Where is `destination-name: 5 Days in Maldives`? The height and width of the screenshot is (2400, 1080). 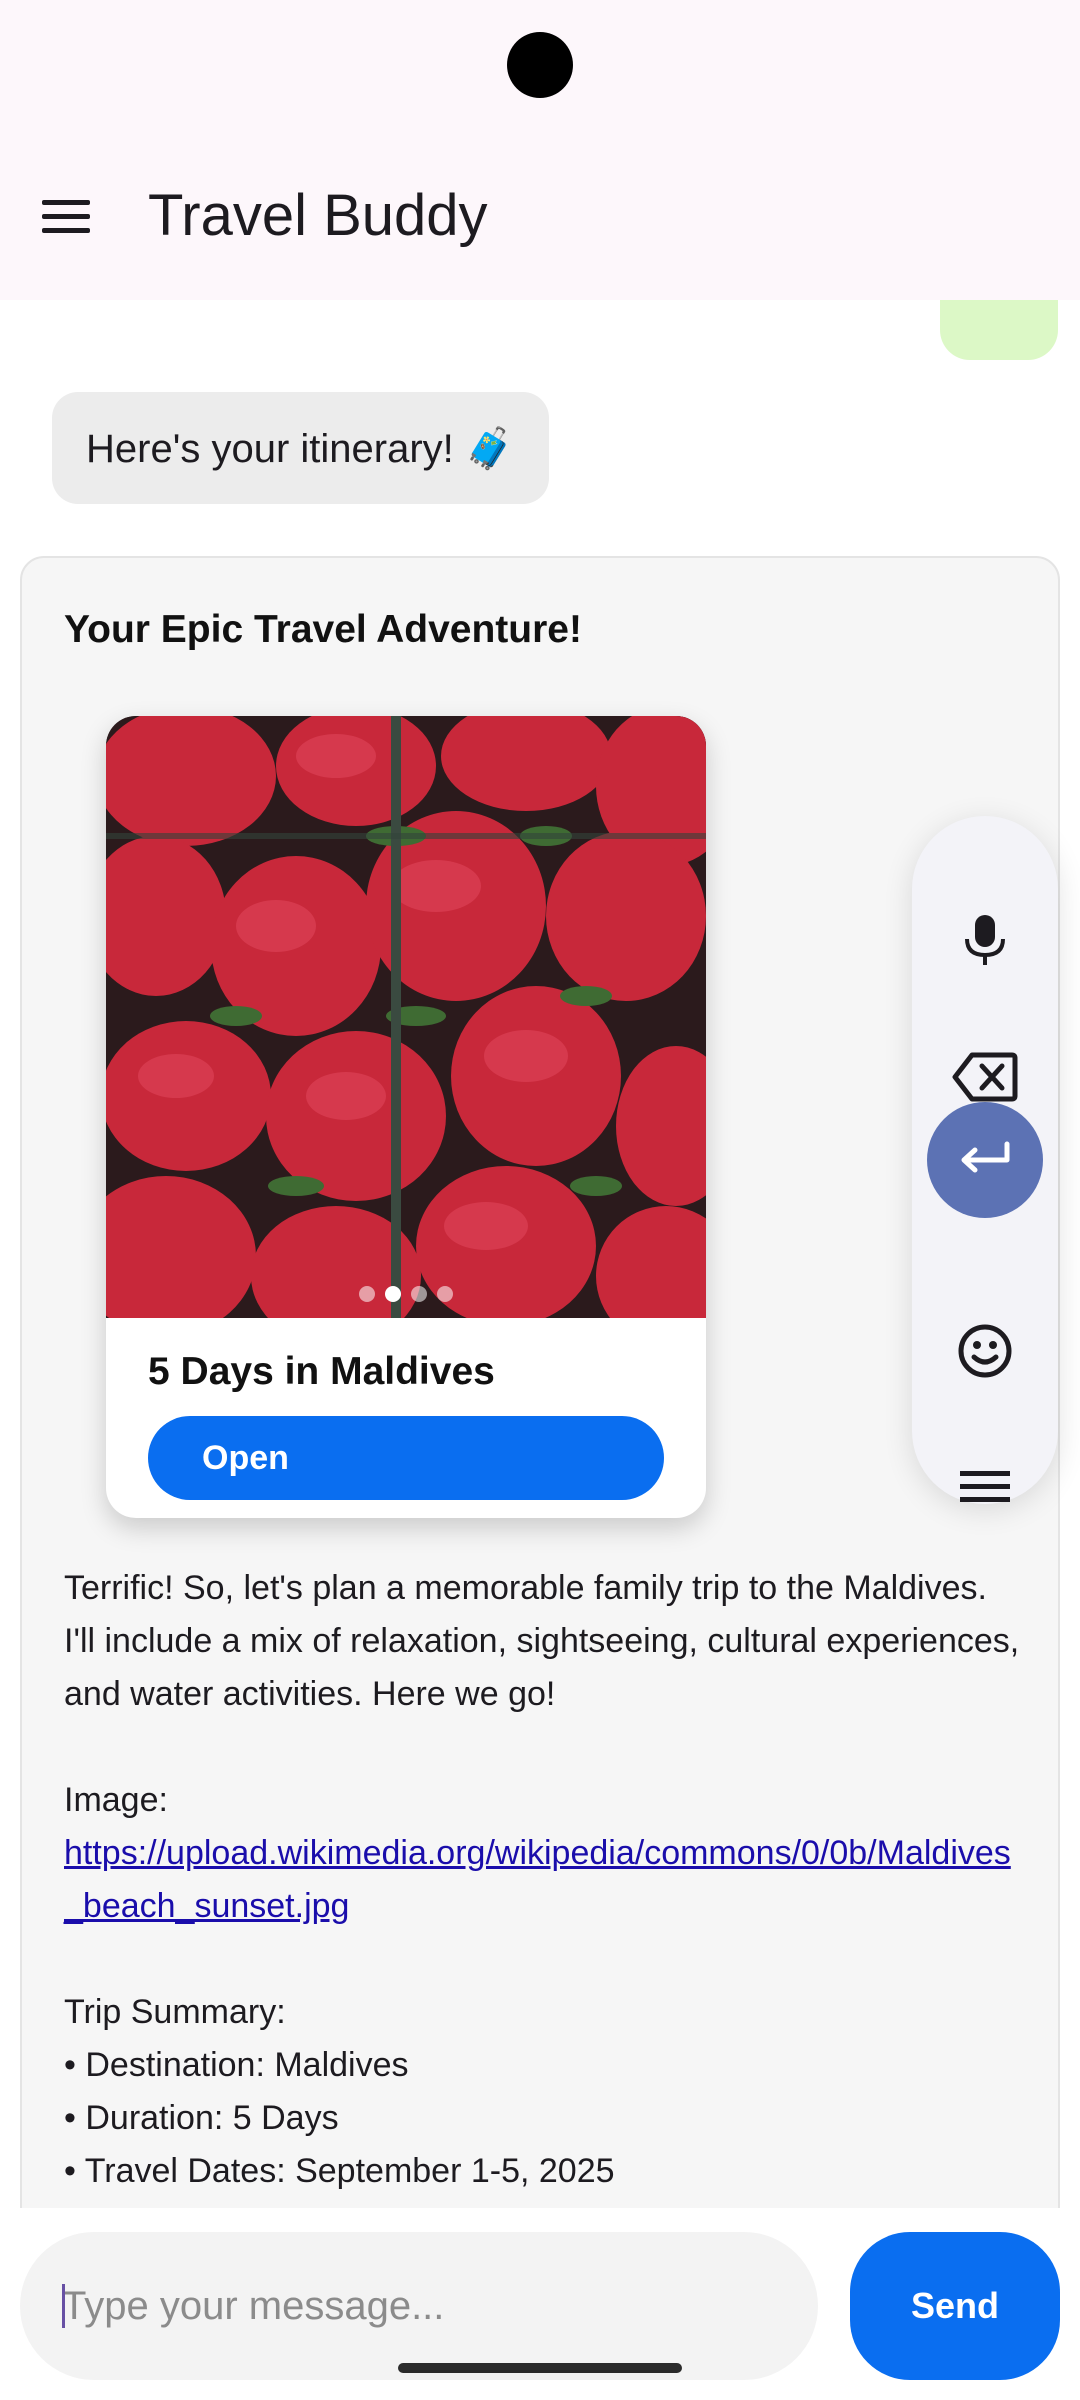
destination-name: 5 Days in Maldives is located at coordinates (321, 1371).